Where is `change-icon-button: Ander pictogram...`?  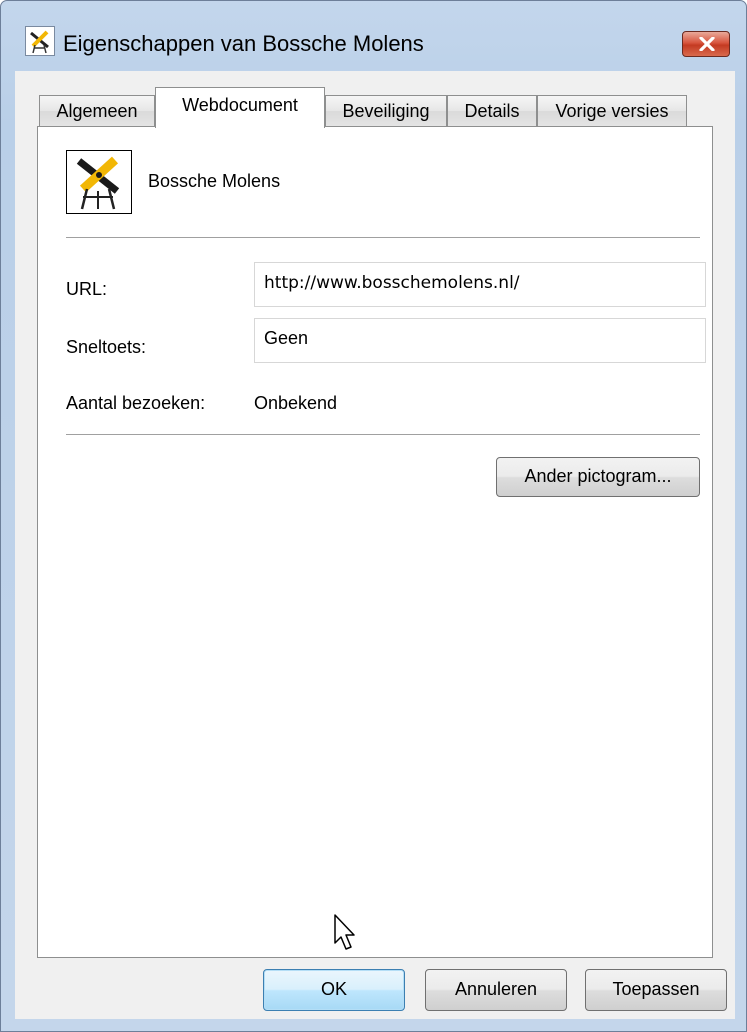 change-icon-button: Ander pictogram... is located at coordinates (598, 477).